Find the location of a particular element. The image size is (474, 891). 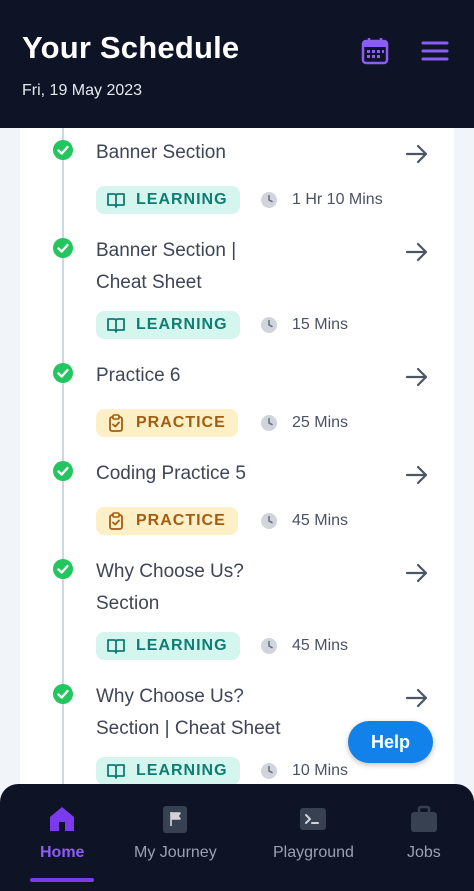

duration: 1 Hr 10 Mins is located at coordinates (321, 200).